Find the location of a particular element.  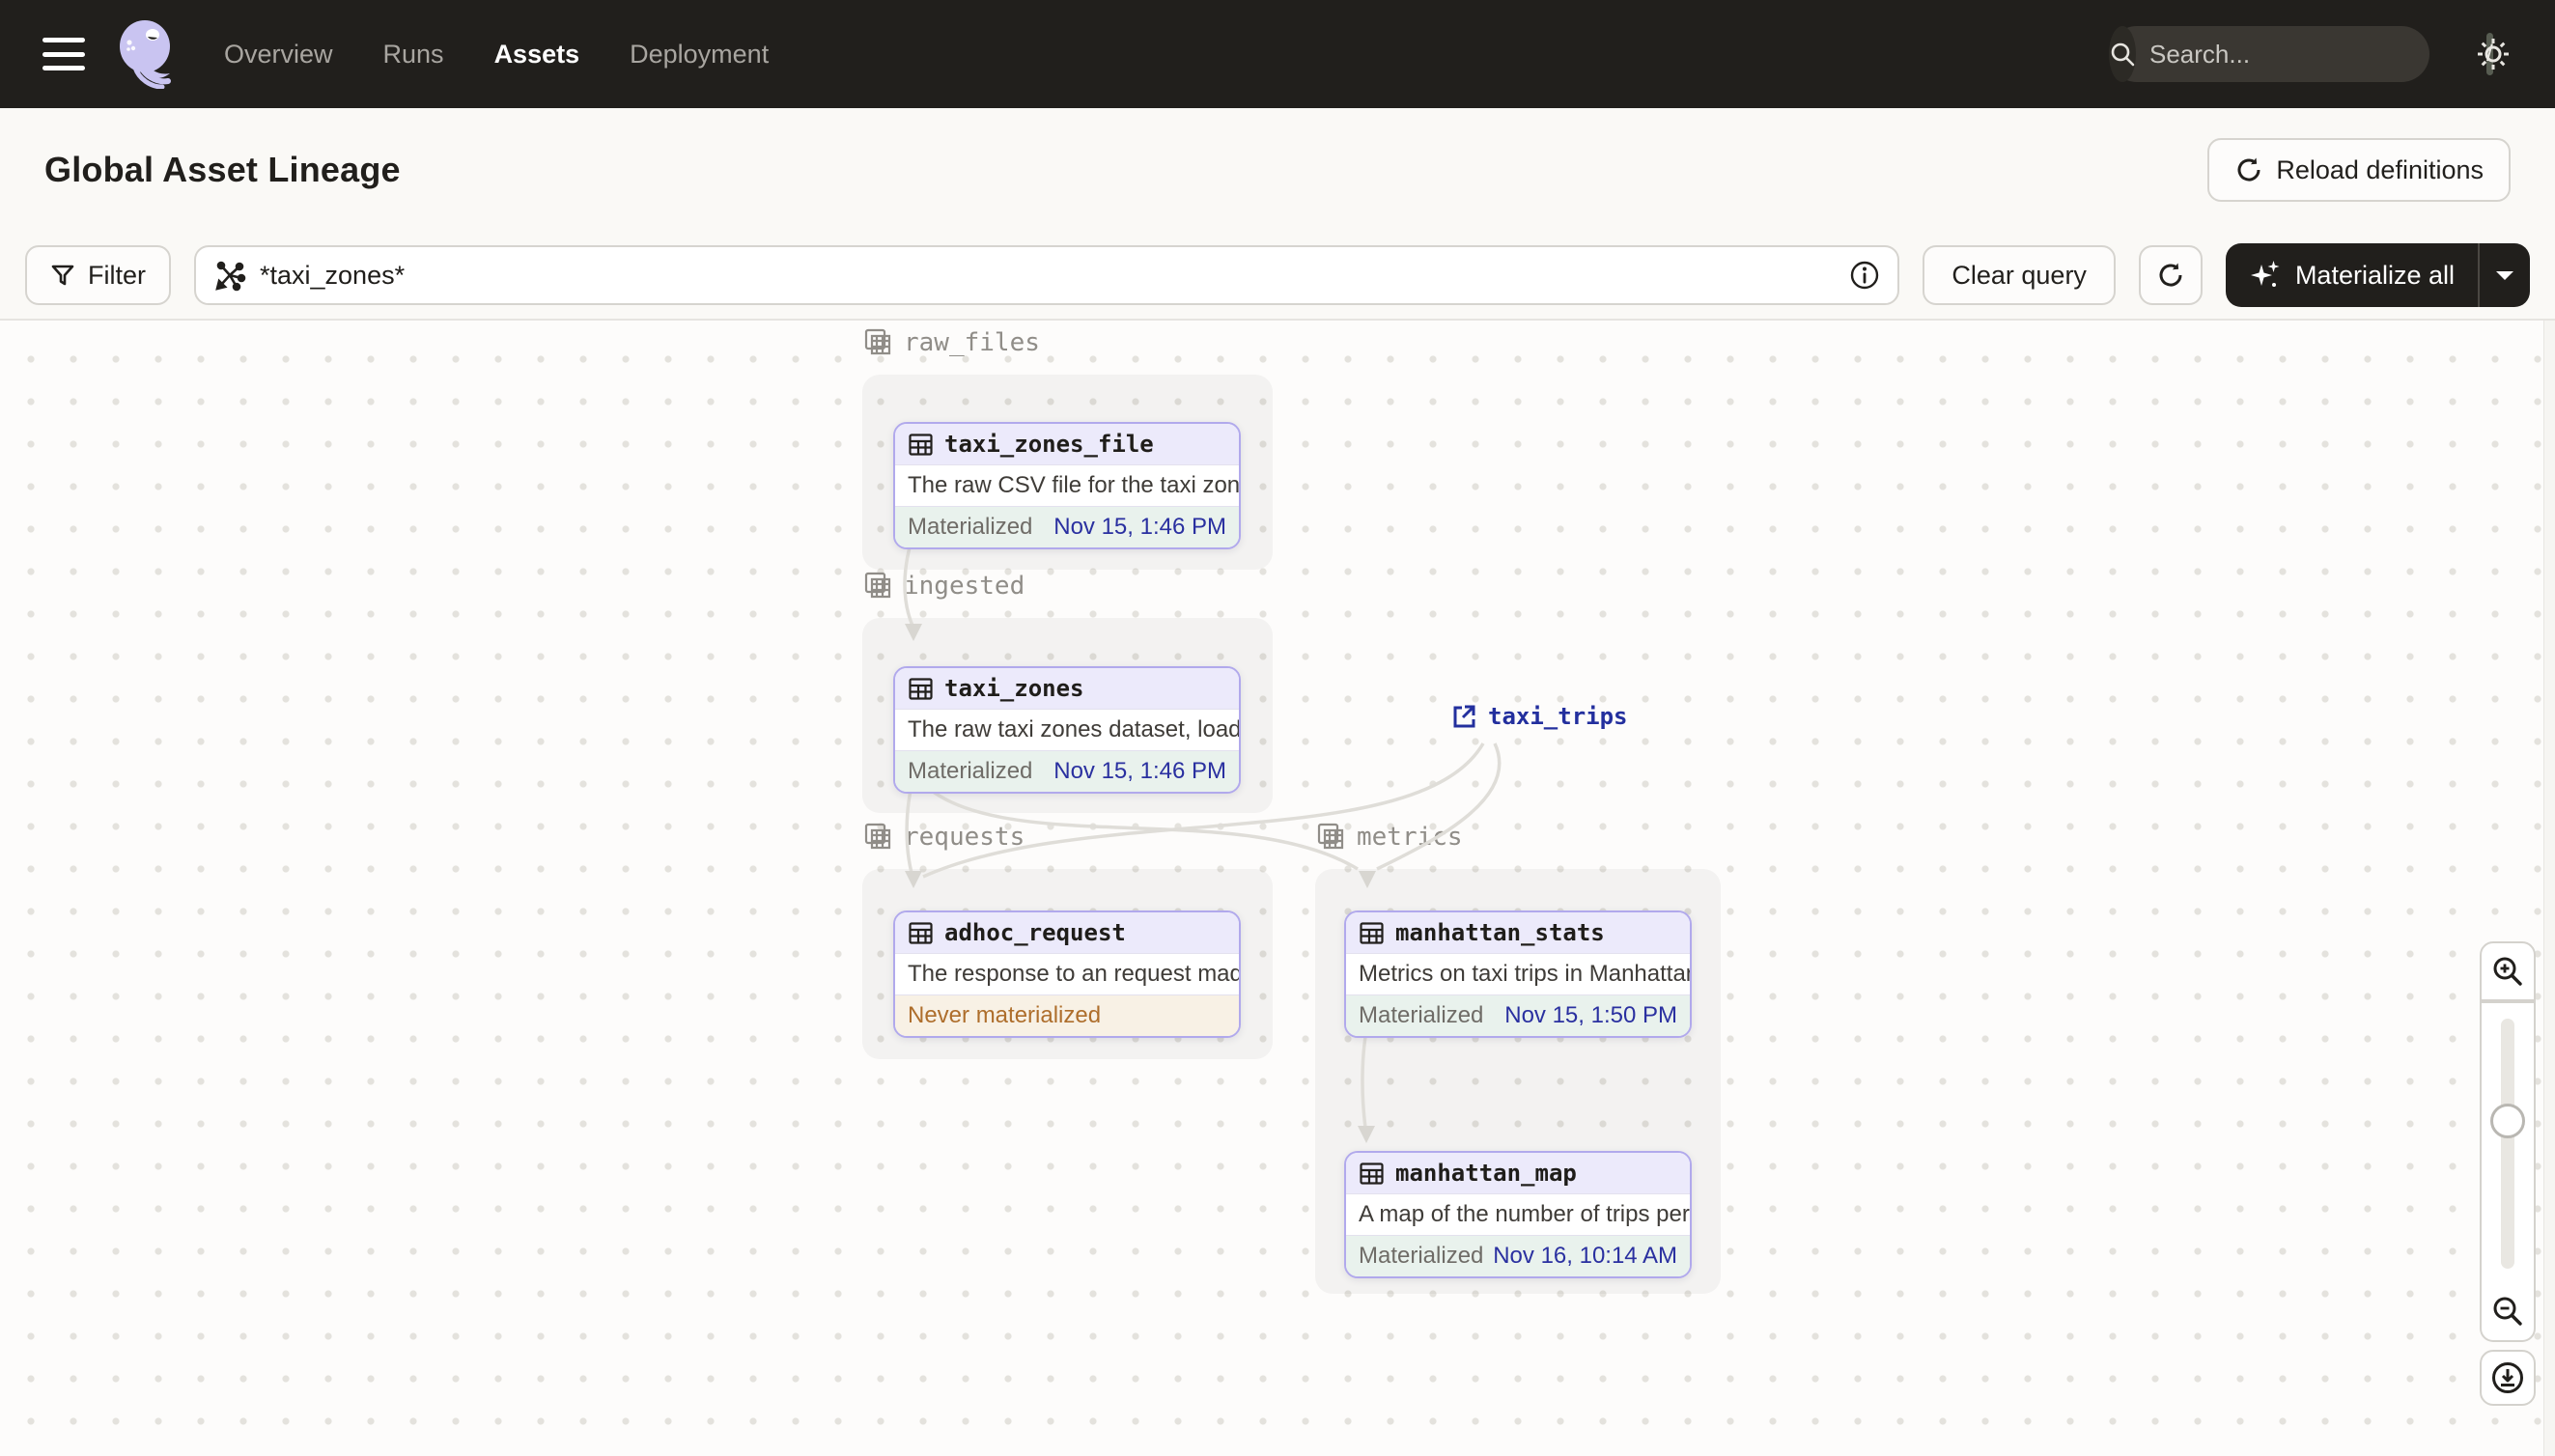

group-label-raw-files: raw_files is located at coordinates (952, 343).